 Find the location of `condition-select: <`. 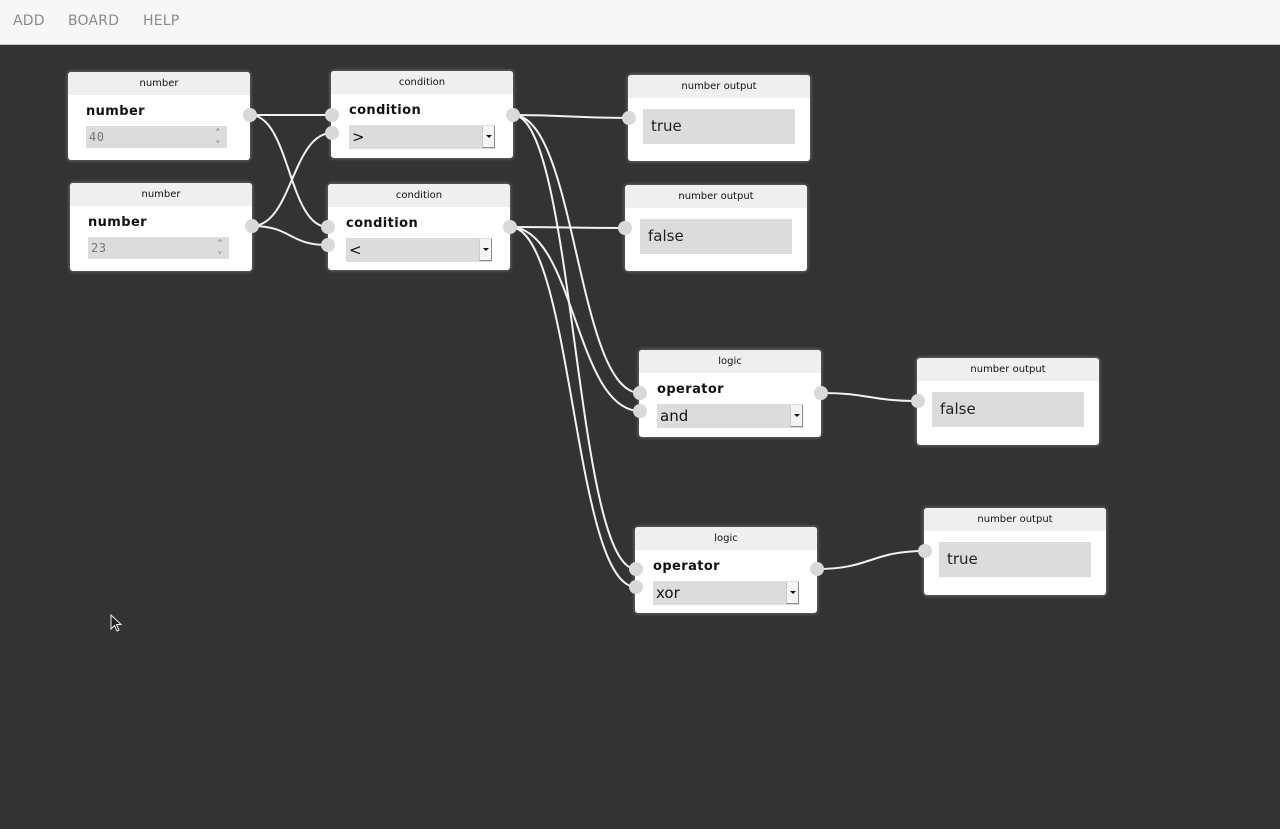

condition-select: < is located at coordinates (419, 250).